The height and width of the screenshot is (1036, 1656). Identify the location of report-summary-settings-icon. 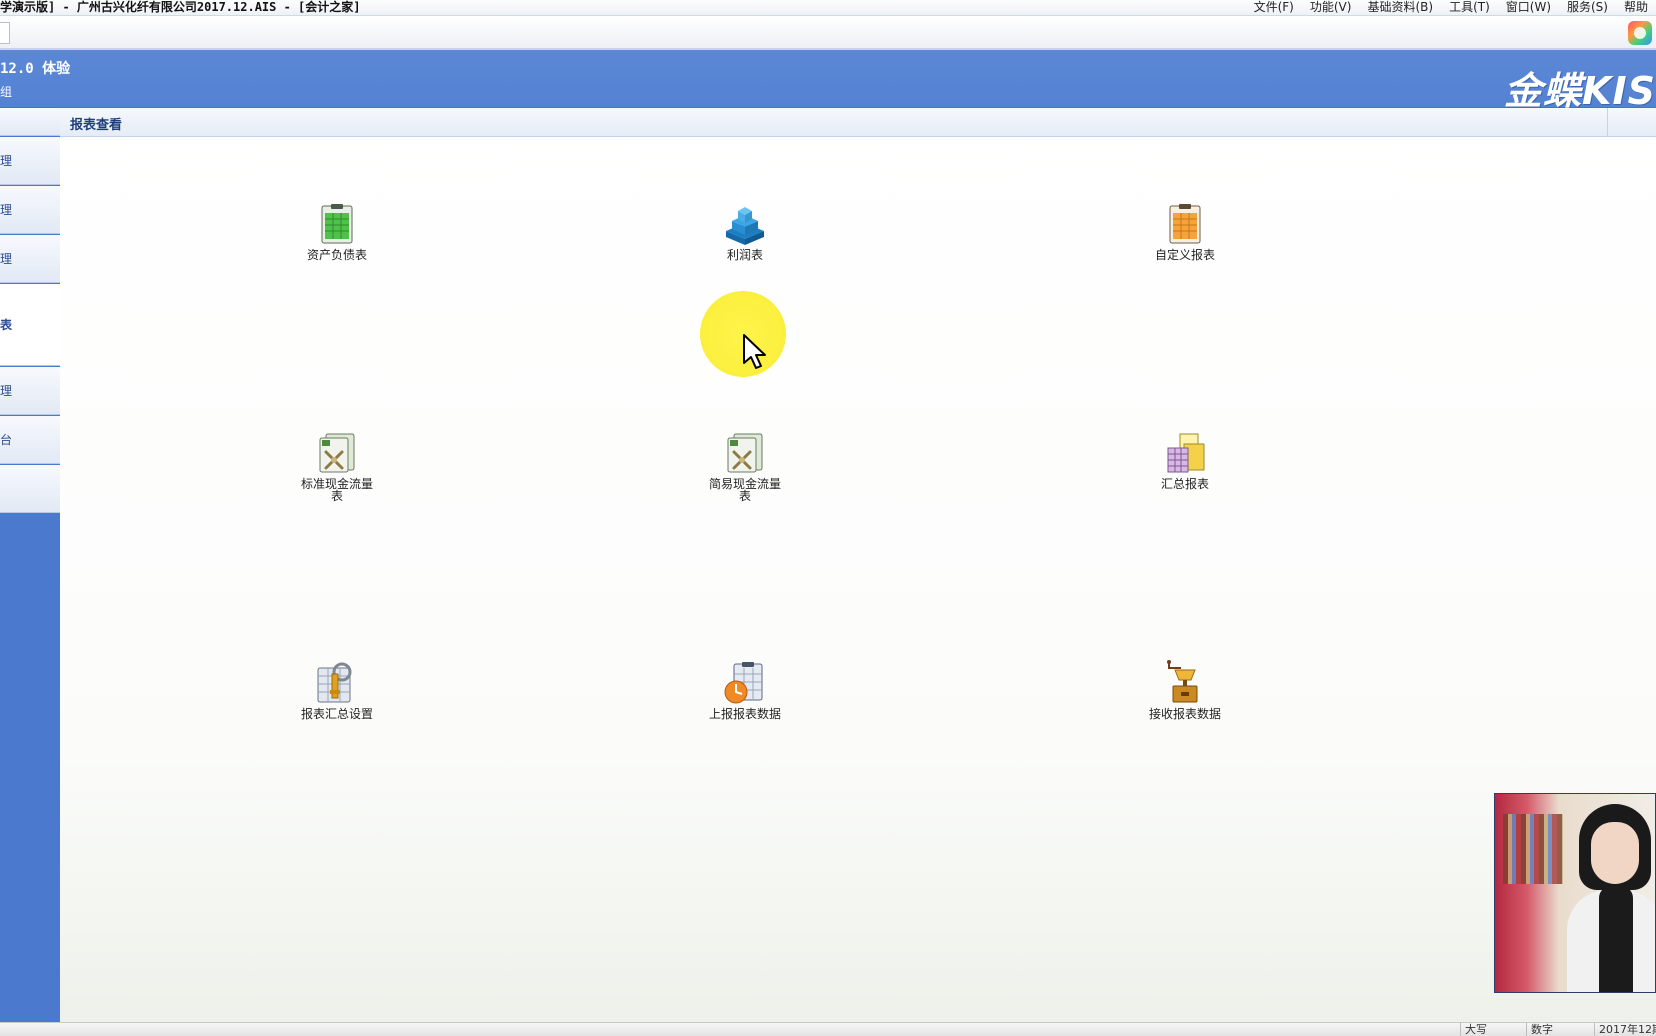
(334, 682).